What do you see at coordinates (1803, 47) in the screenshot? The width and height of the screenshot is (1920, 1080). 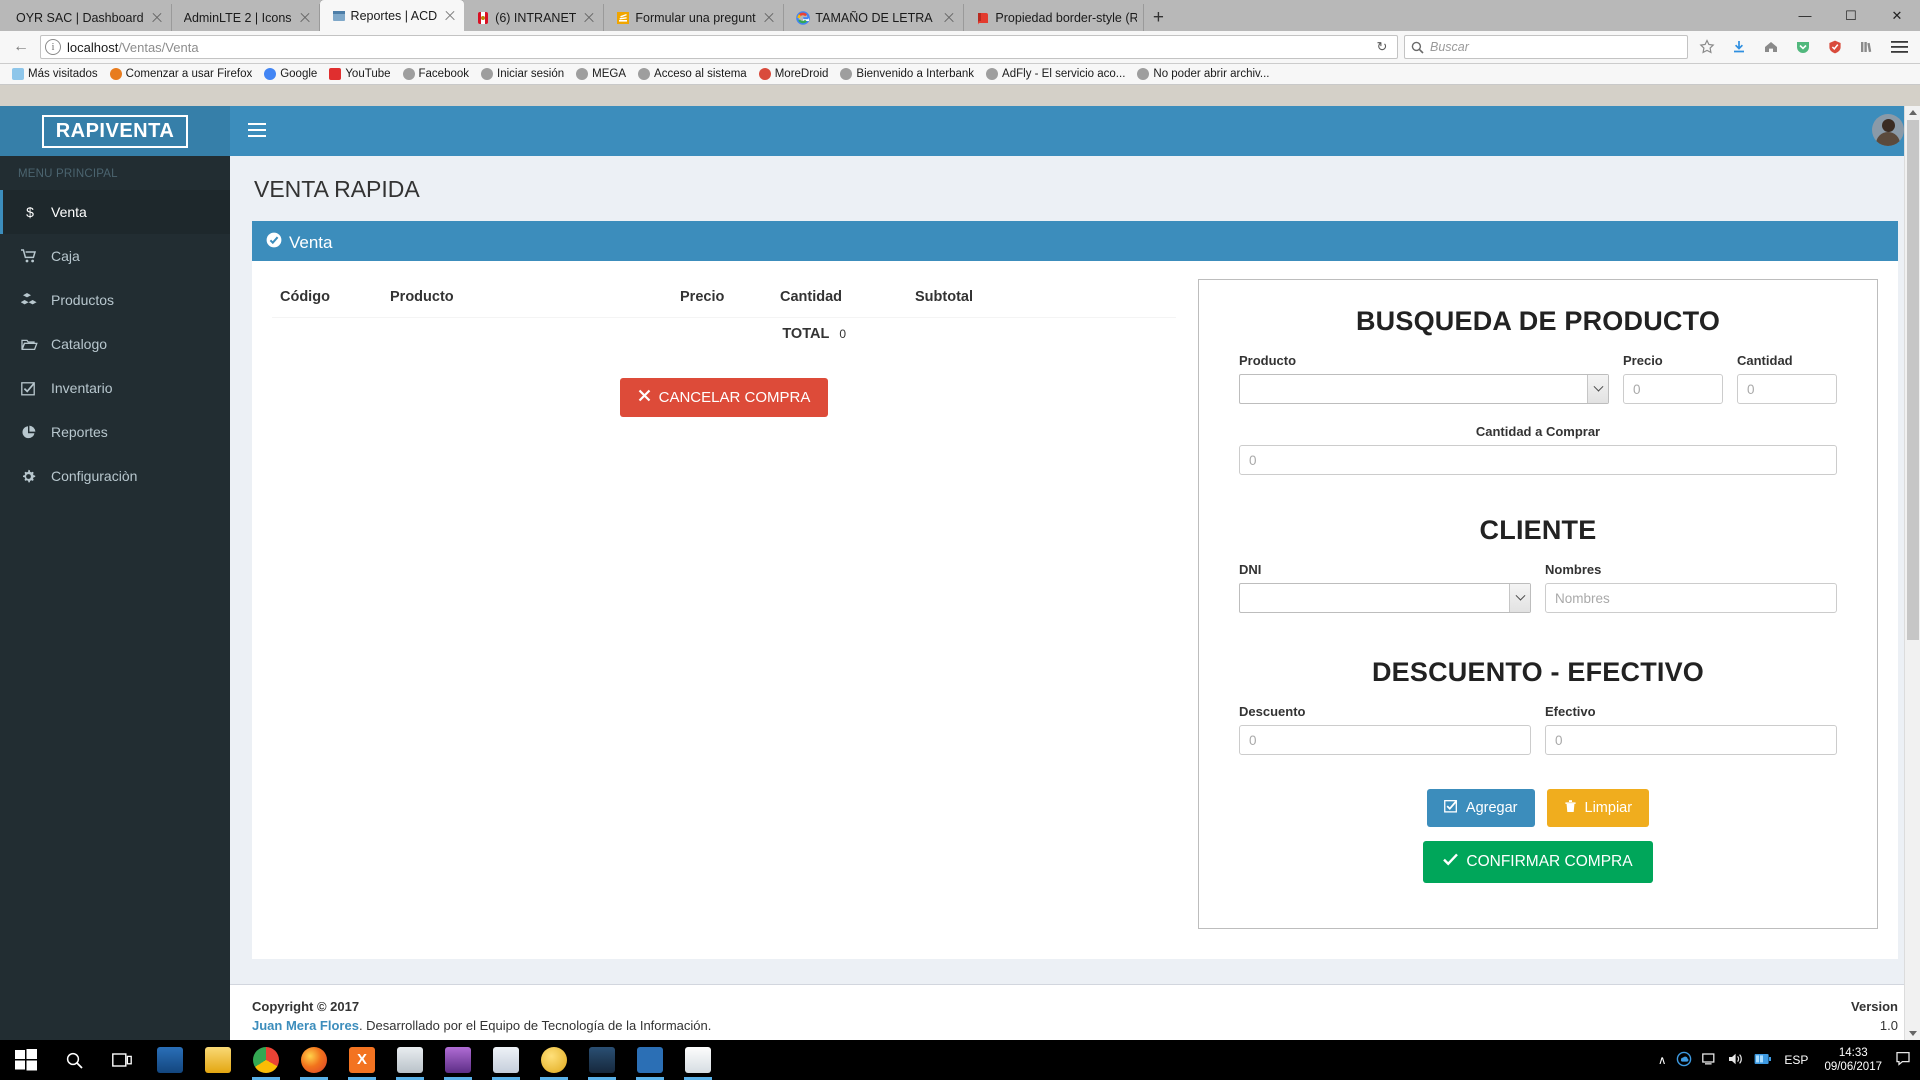 I see `pocket-icon` at bounding box center [1803, 47].